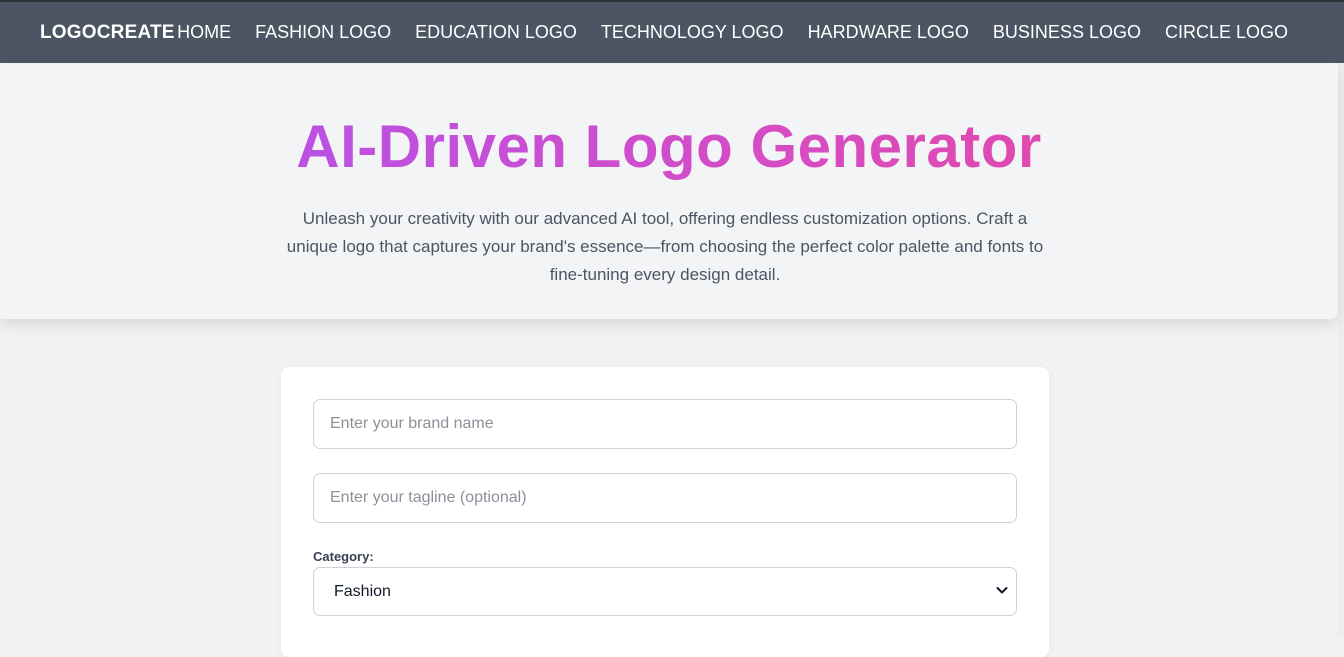 This screenshot has width=1344, height=657. What do you see at coordinates (1002, 590) in the screenshot?
I see `chevron-down-icon` at bounding box center [1002, 590].